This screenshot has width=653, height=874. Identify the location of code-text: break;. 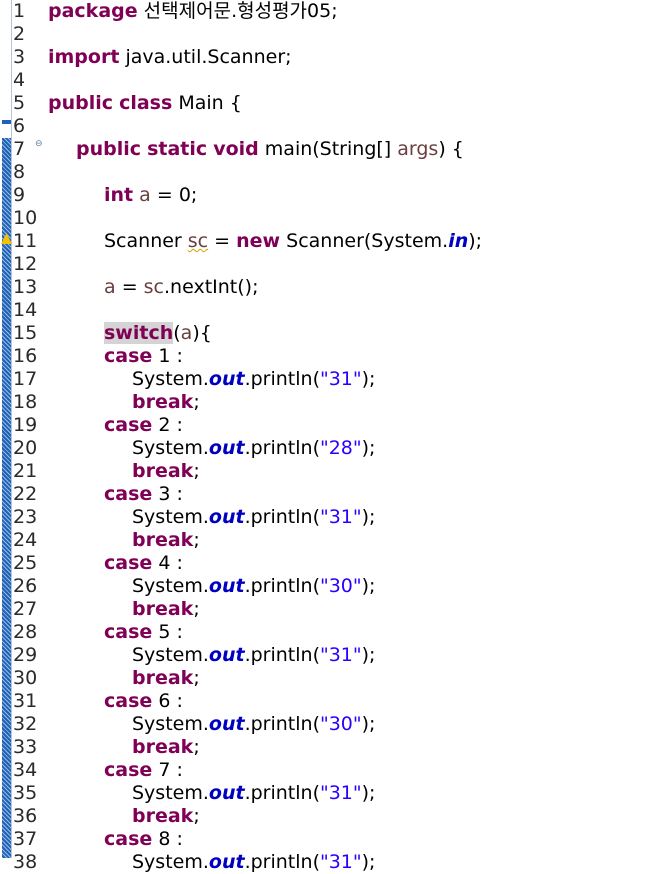
(166, 609).